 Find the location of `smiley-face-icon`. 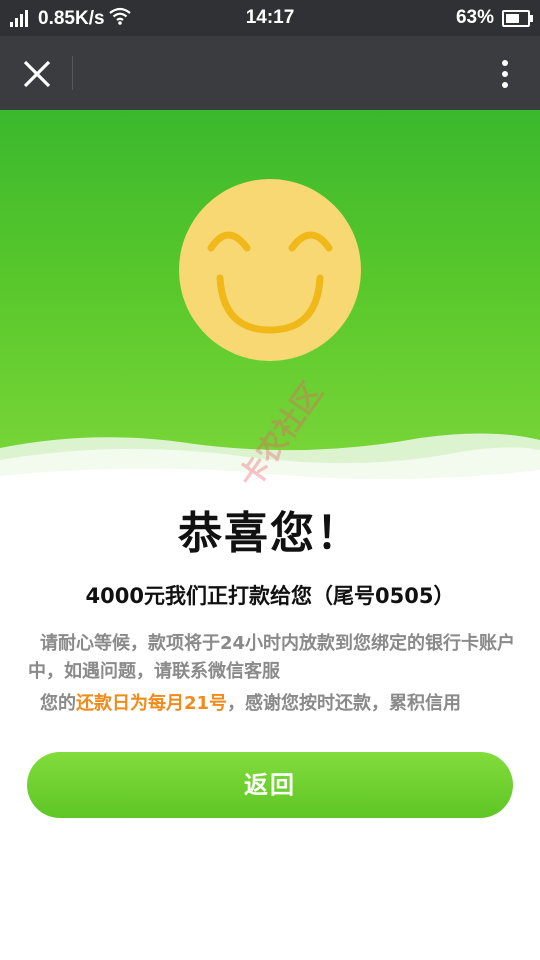

smiley-face-icon is located at coordinates (270, 270).